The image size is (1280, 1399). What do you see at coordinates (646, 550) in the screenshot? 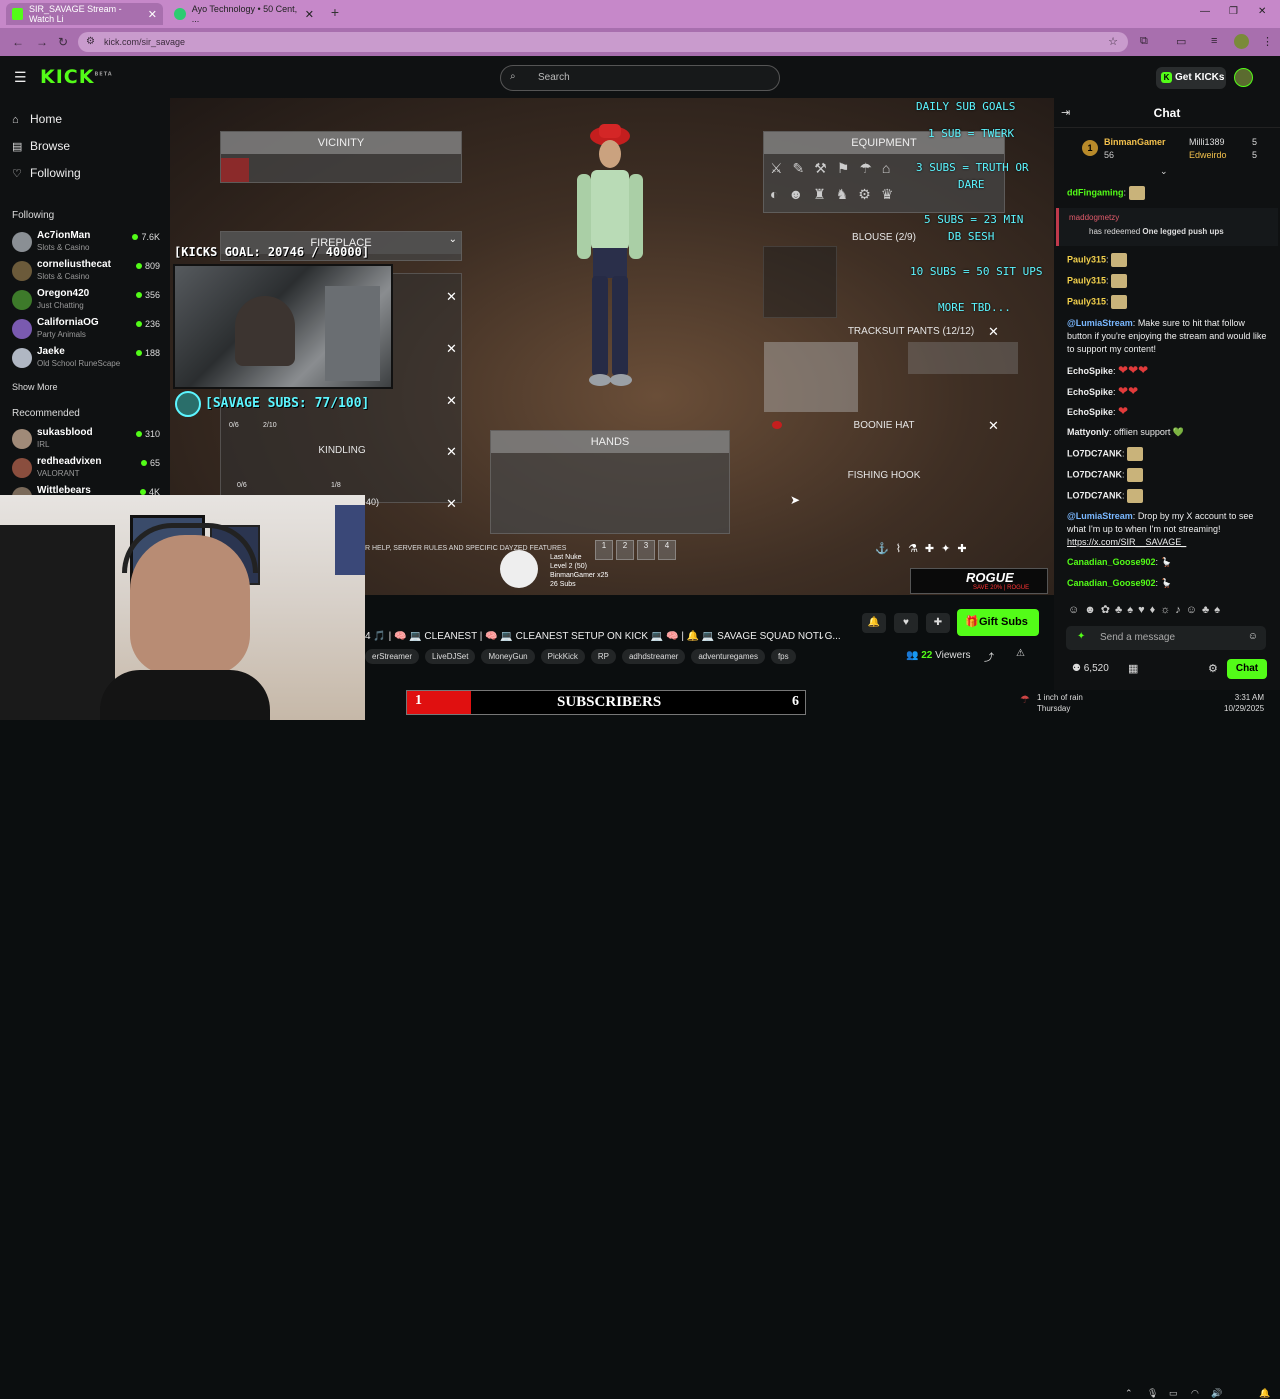
I see `hotbar-slot: 3` at bounding box center [646, 550].